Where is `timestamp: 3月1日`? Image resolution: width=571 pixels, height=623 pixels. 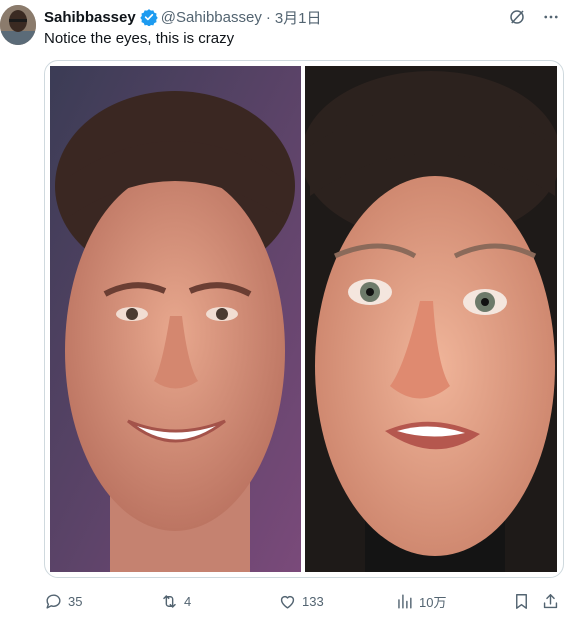
timestamp: 3月1日 is located at coordinates (298, 17).